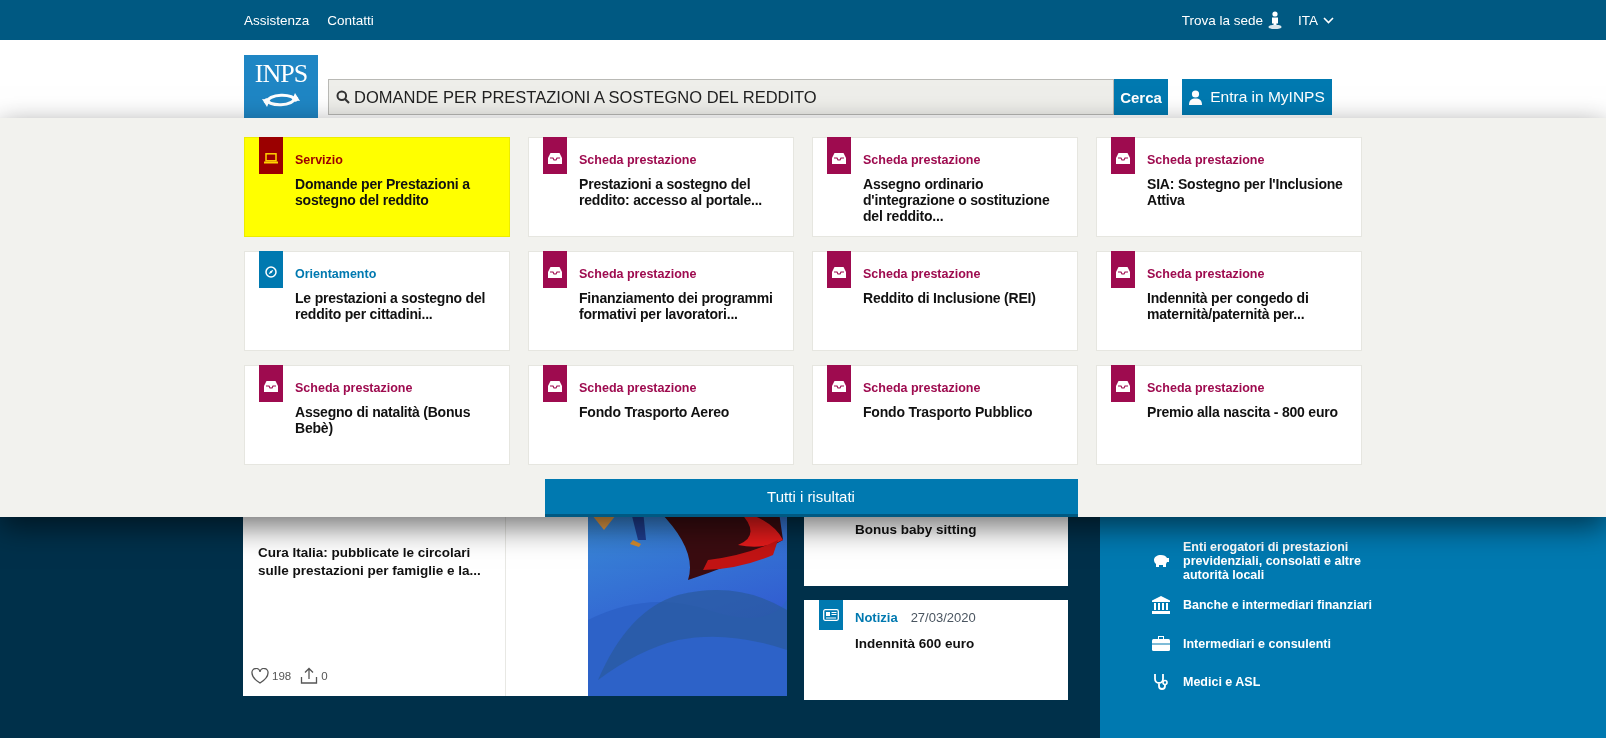 The height and width of the screenshot is (738, 1606). What do you see at coordinates (383, 192) in the screenshot?
I see `result-title: Domande per Prestazioni a sostegno del reddito` at bounding box center [383, 192].